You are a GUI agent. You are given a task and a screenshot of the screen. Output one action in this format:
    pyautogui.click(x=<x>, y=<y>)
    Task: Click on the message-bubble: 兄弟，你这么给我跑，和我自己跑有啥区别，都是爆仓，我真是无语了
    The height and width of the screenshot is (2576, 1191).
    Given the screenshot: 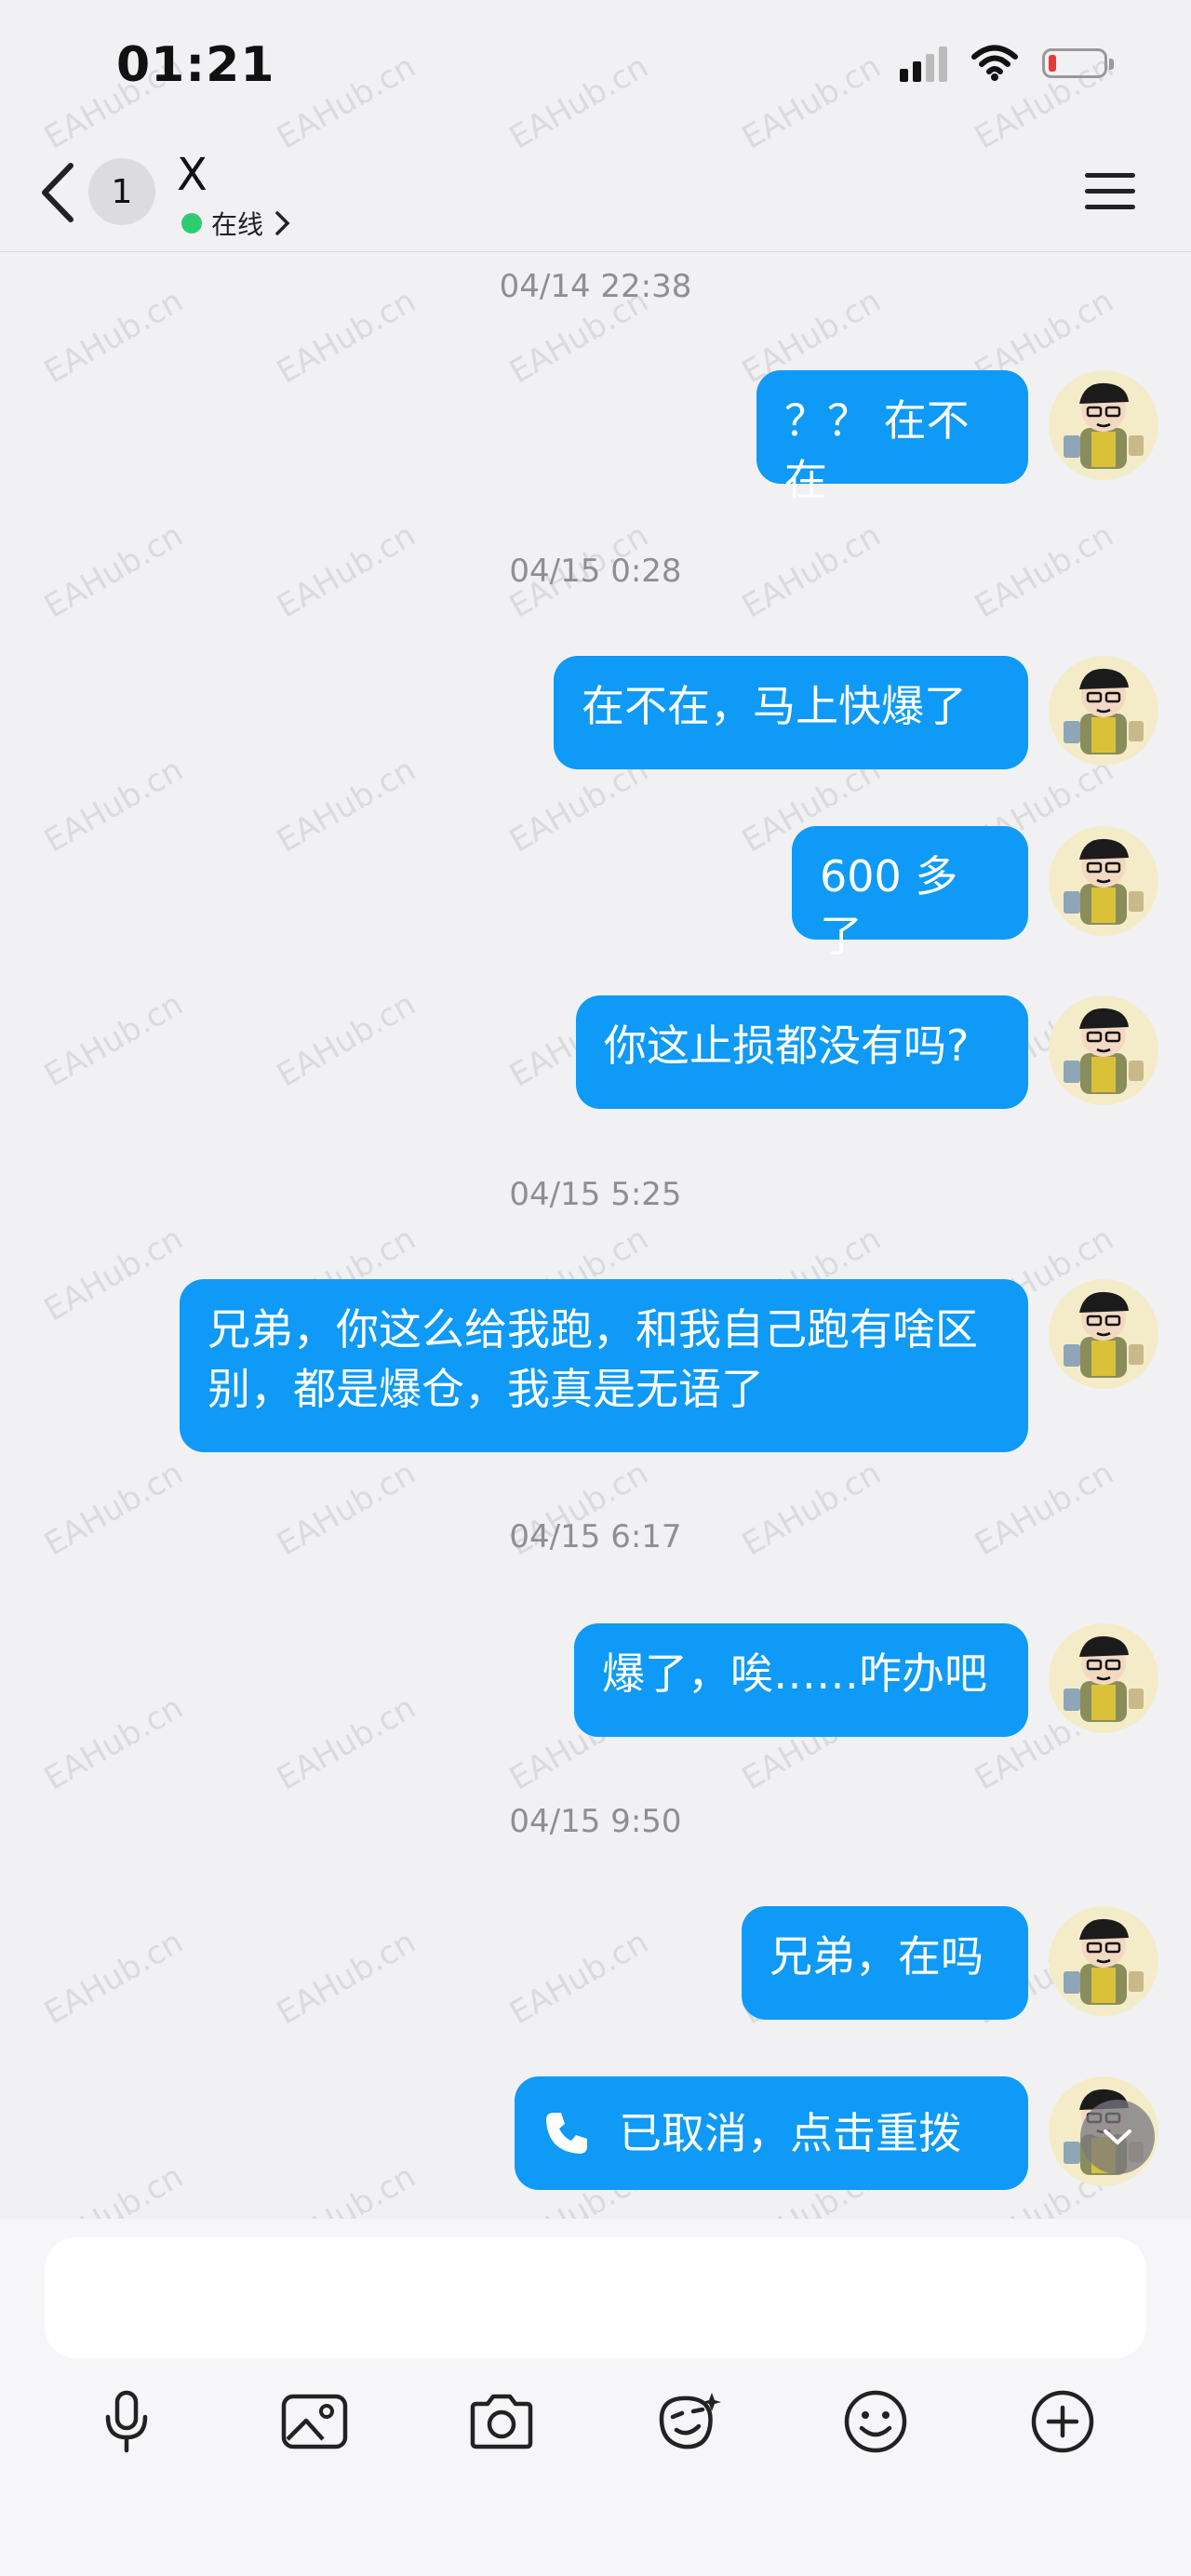 What is the action you would take?
    pyautogui.click(x=604, y=1365)
    